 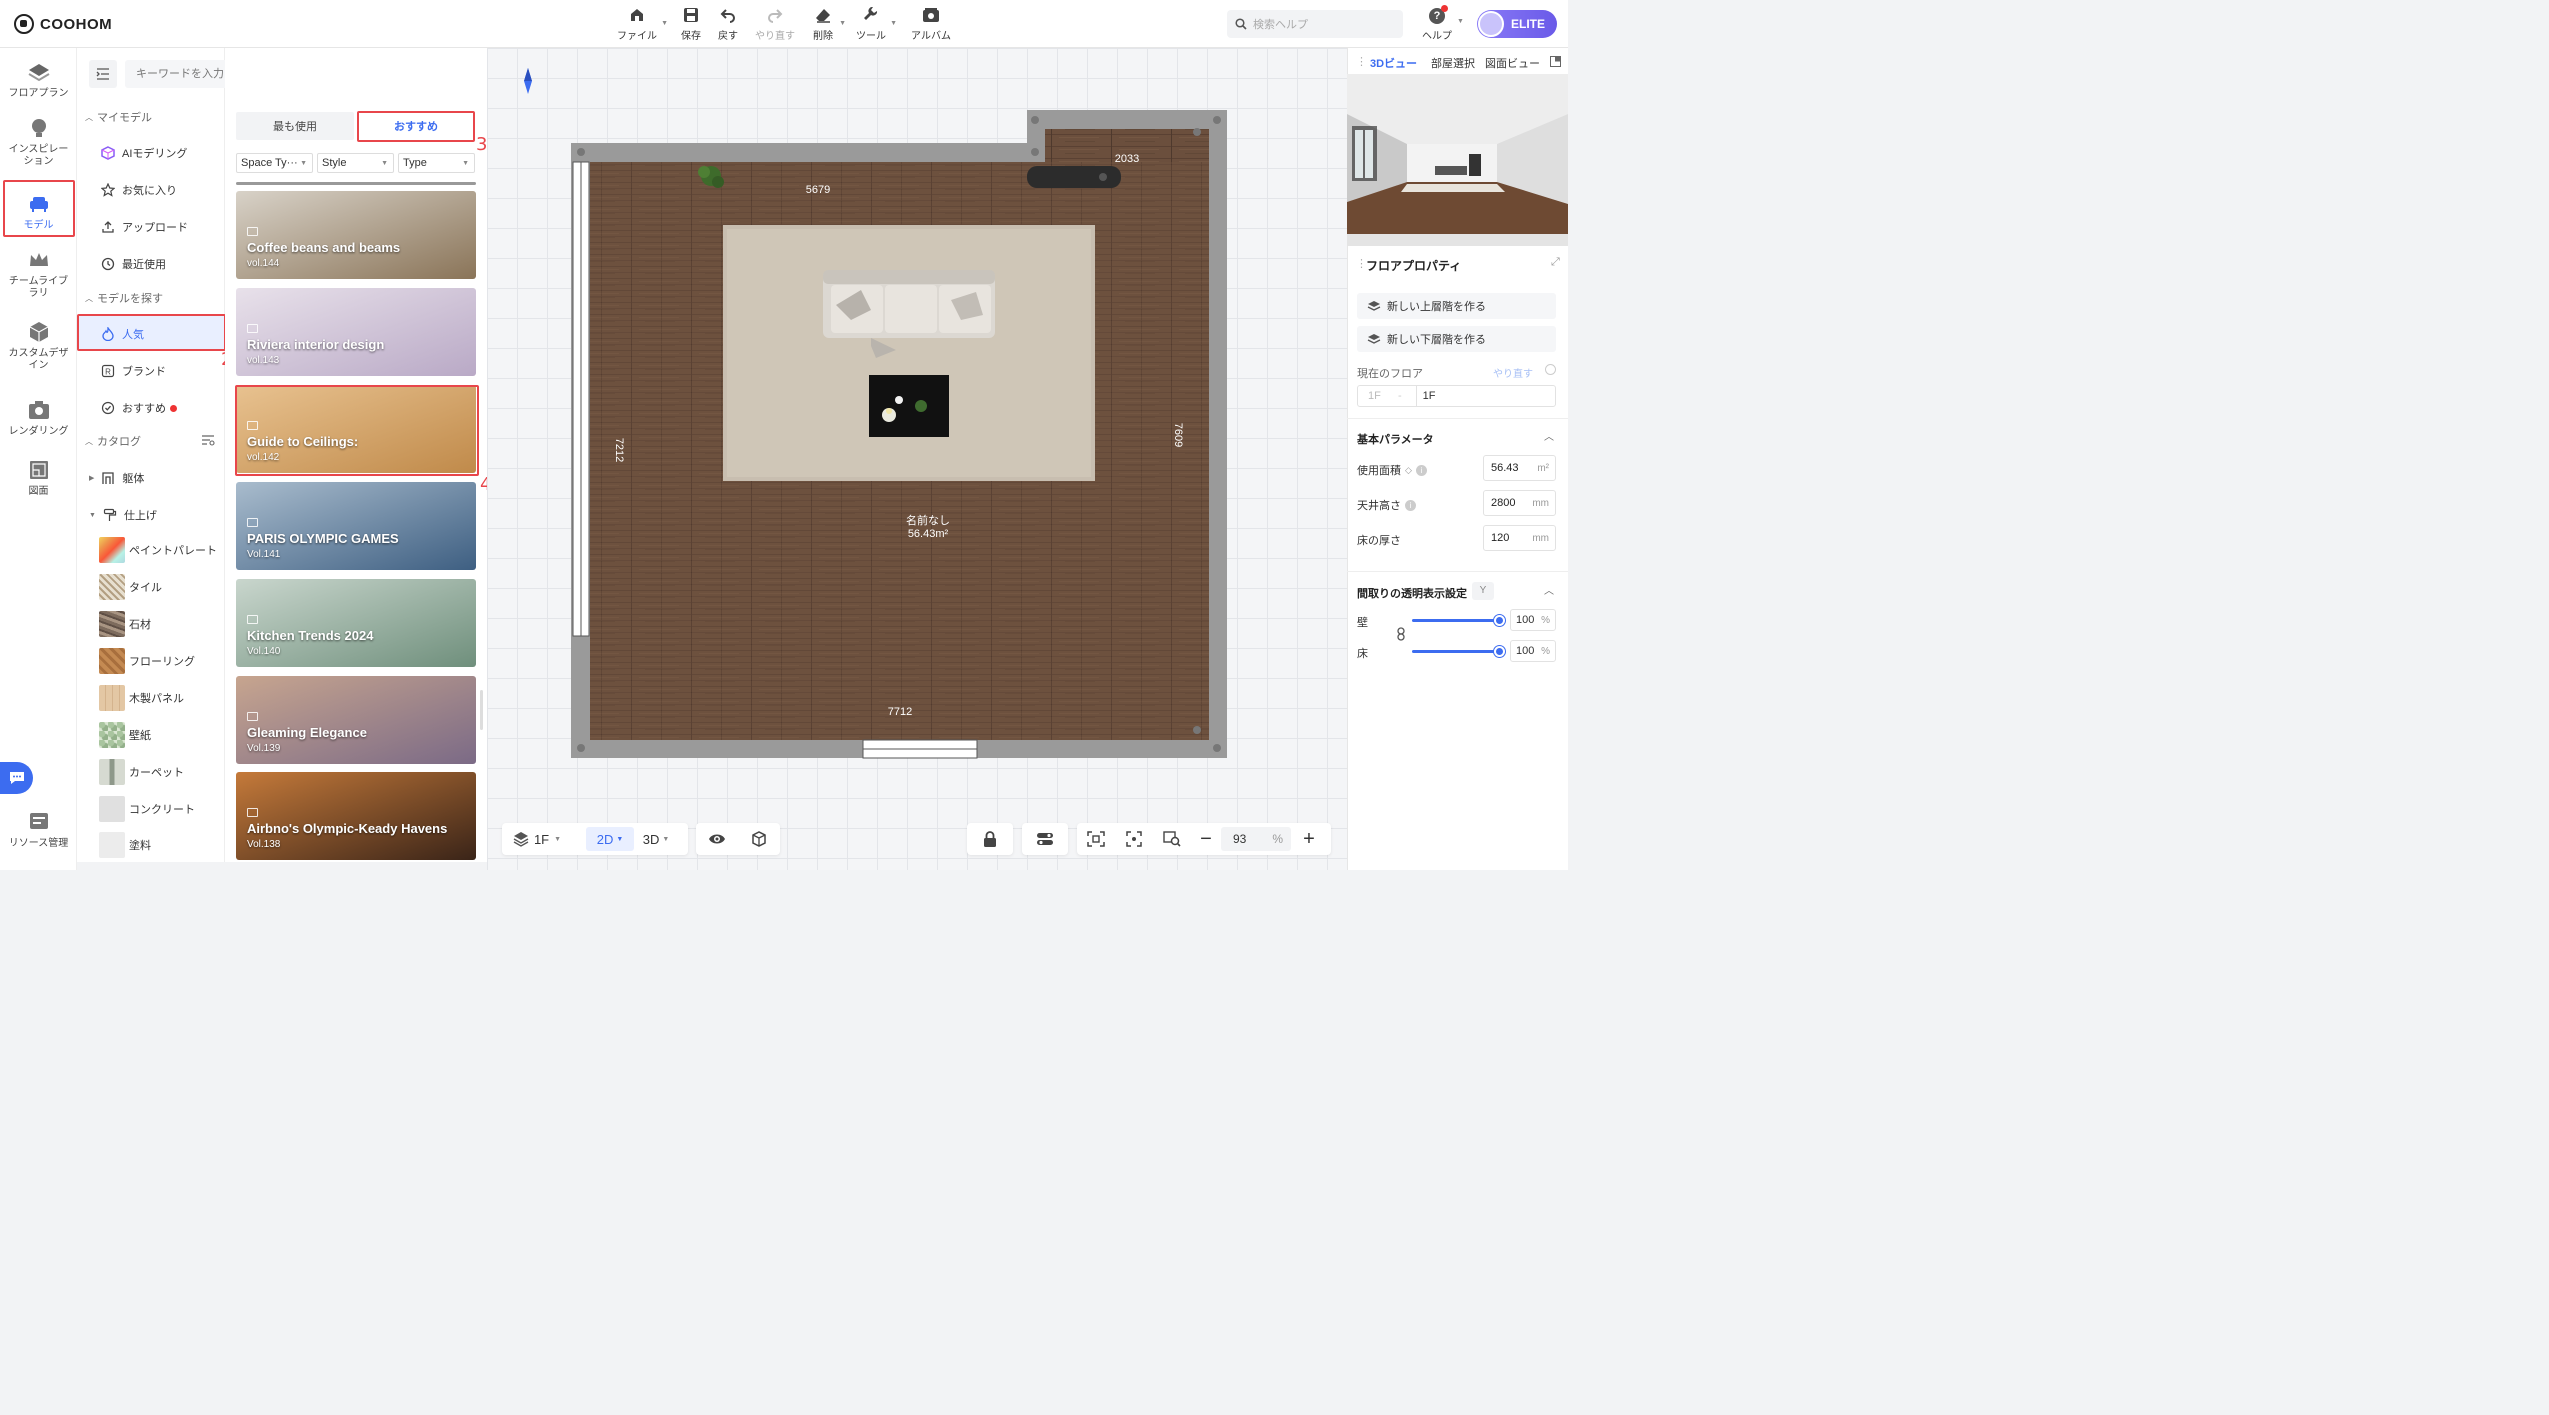 I want to click on magazine-card: Airbno's Olympic-Keady Havens Vol.138, so click(x=356, y=816).